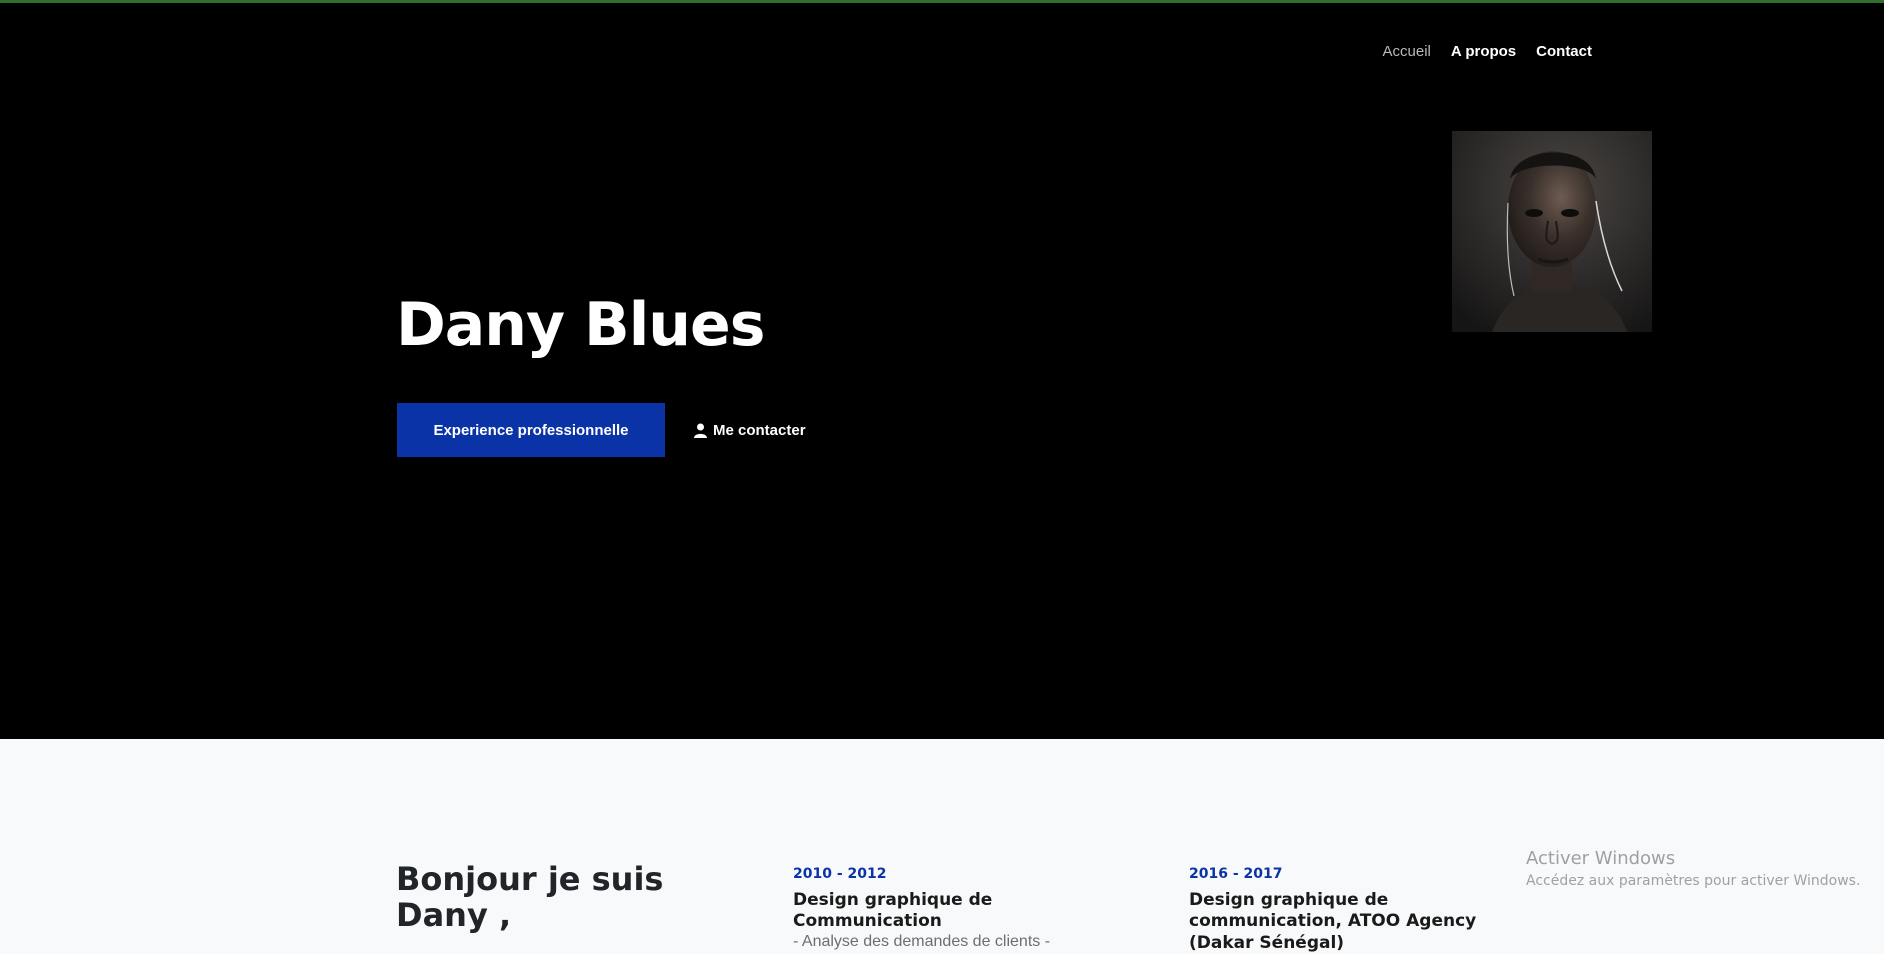  What do you see at coordinates (922, 941) in the screenshot?
I see `timeline-desc: - Analyse des demandes de clients -` at bounding box center [922, 941].